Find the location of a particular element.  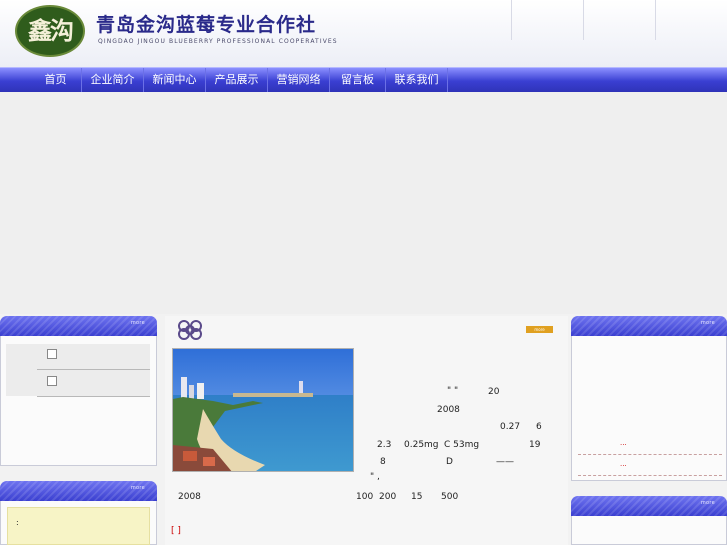

chain-logo-icon is located at coordinates (190, 330).